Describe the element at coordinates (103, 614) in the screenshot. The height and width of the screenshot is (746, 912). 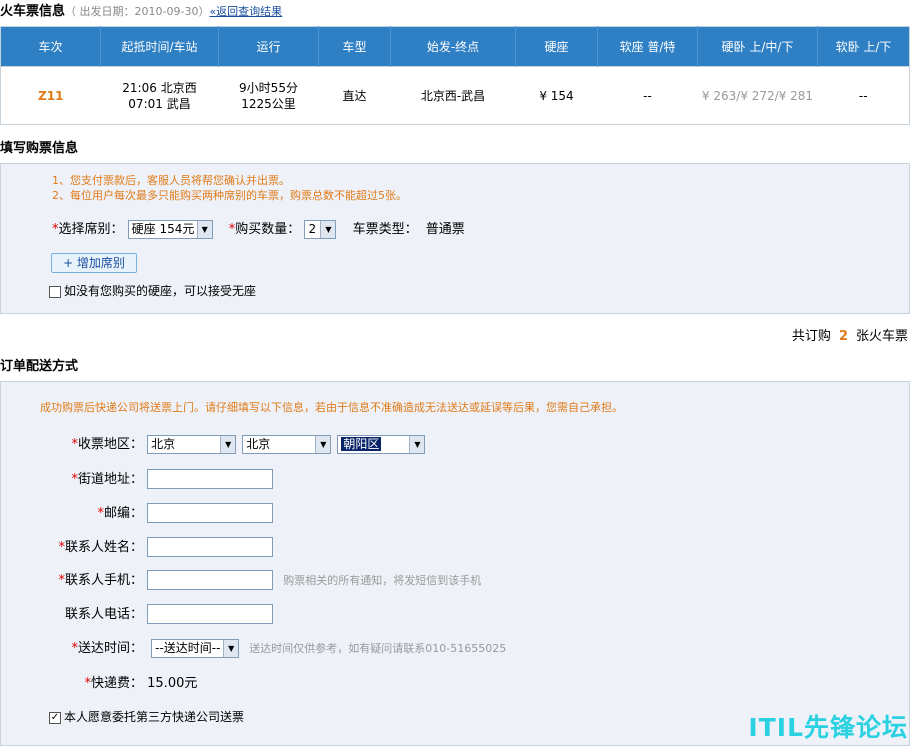
I see `contact-phone-label: 联系人电话：` at that location.